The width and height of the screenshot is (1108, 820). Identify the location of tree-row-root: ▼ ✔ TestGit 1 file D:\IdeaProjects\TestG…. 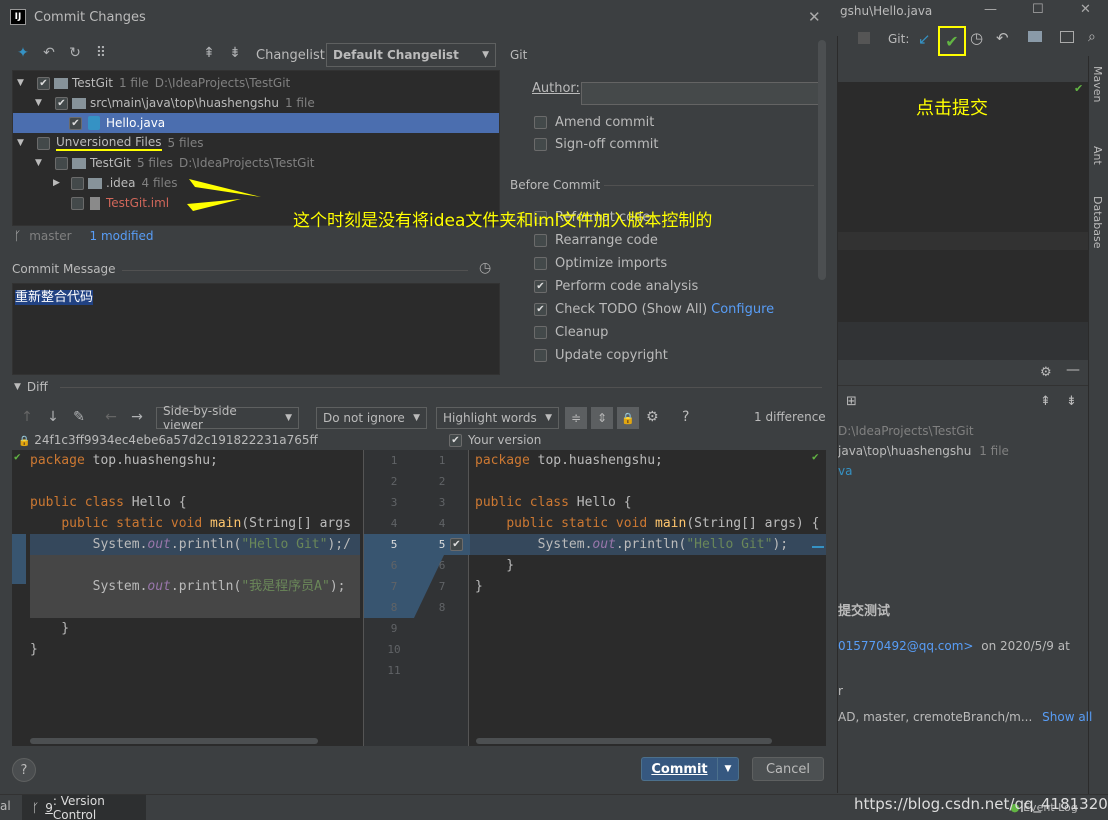
(153, 83).